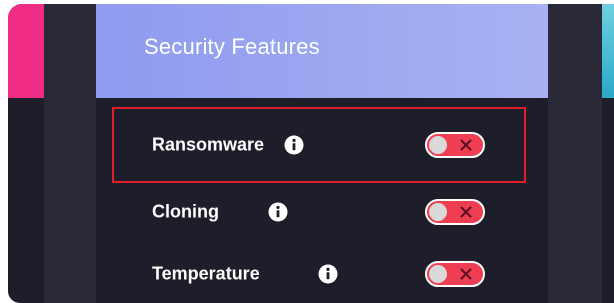  What do you see at coordinates (608, 51) in the screenshot?
I see `right-accent-bar` at bounding box center [608, 51].